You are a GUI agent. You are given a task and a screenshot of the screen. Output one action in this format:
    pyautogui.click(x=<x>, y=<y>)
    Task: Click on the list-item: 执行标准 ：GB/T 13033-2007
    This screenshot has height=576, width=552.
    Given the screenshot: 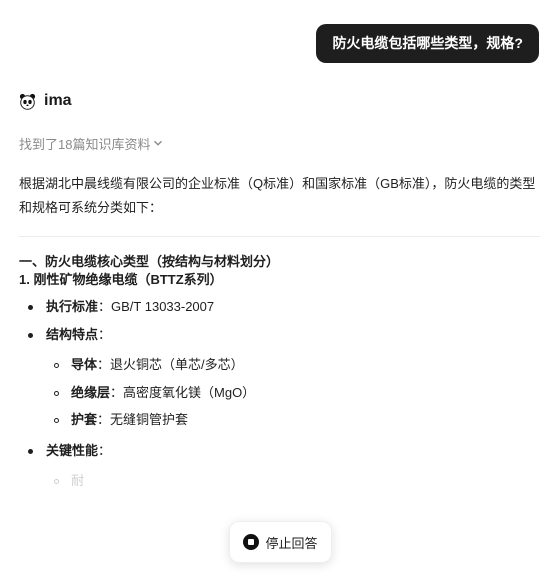 What is the action you would take?
    pyautogui.click(x=121, y=307)
    